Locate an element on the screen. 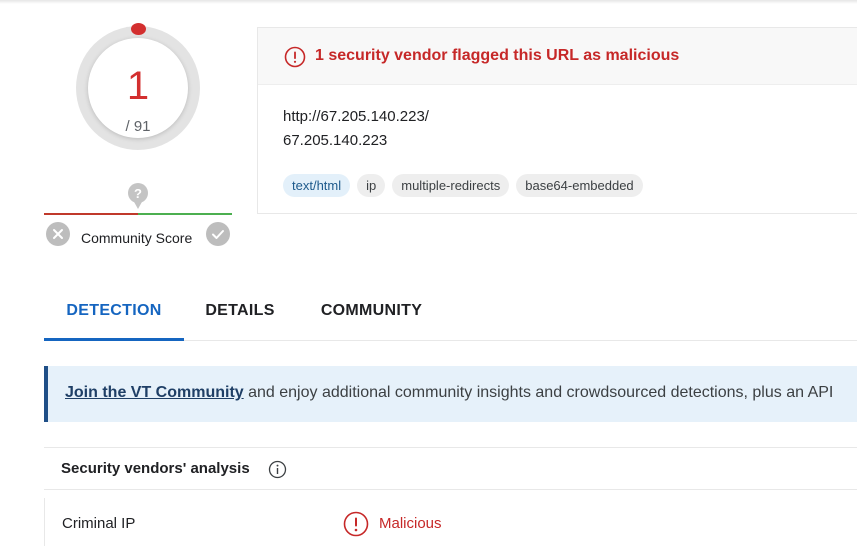 This screenshot has height=546, width=857. vendor-verdict: Malicious is located at coordinates (410, 523).